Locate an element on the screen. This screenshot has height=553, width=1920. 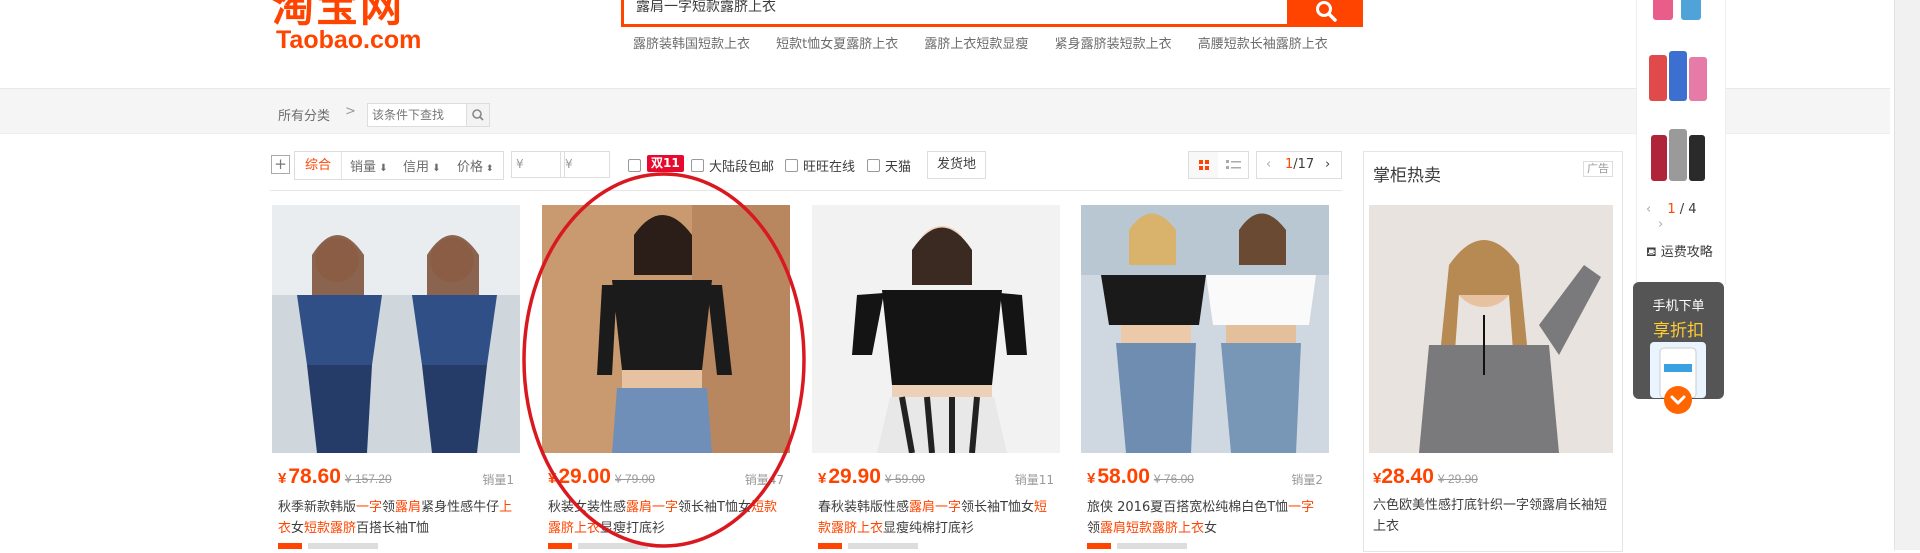
product-price: ¥78.60 ¥ 157.20 is located at coordinates (335, 477).